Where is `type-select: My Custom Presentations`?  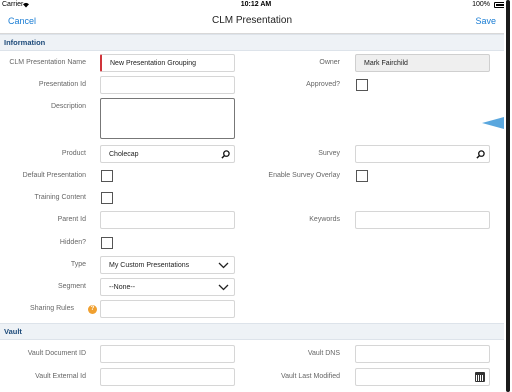
type-select: My Custom Presentations is located at coordinates (167, 265).